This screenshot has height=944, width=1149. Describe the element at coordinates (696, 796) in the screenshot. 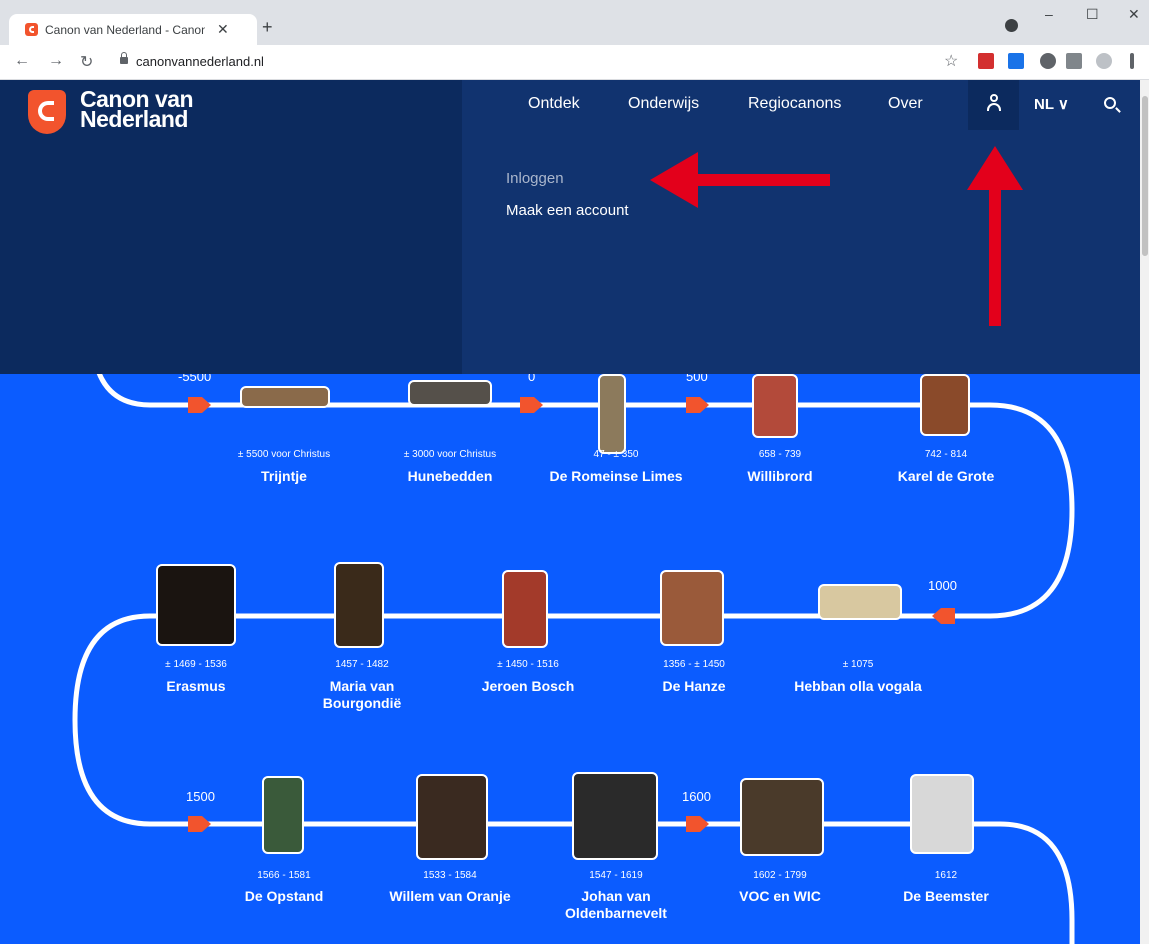

I see `year-label: 1600` at that location.